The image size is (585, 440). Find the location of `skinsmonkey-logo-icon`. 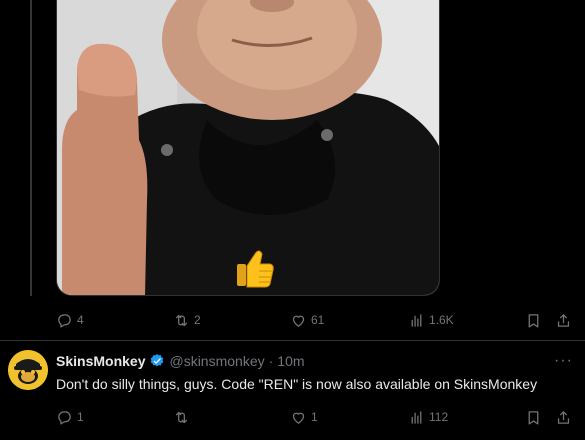

skinsmonkey-logo-icon is located at coordinates (28, 370).